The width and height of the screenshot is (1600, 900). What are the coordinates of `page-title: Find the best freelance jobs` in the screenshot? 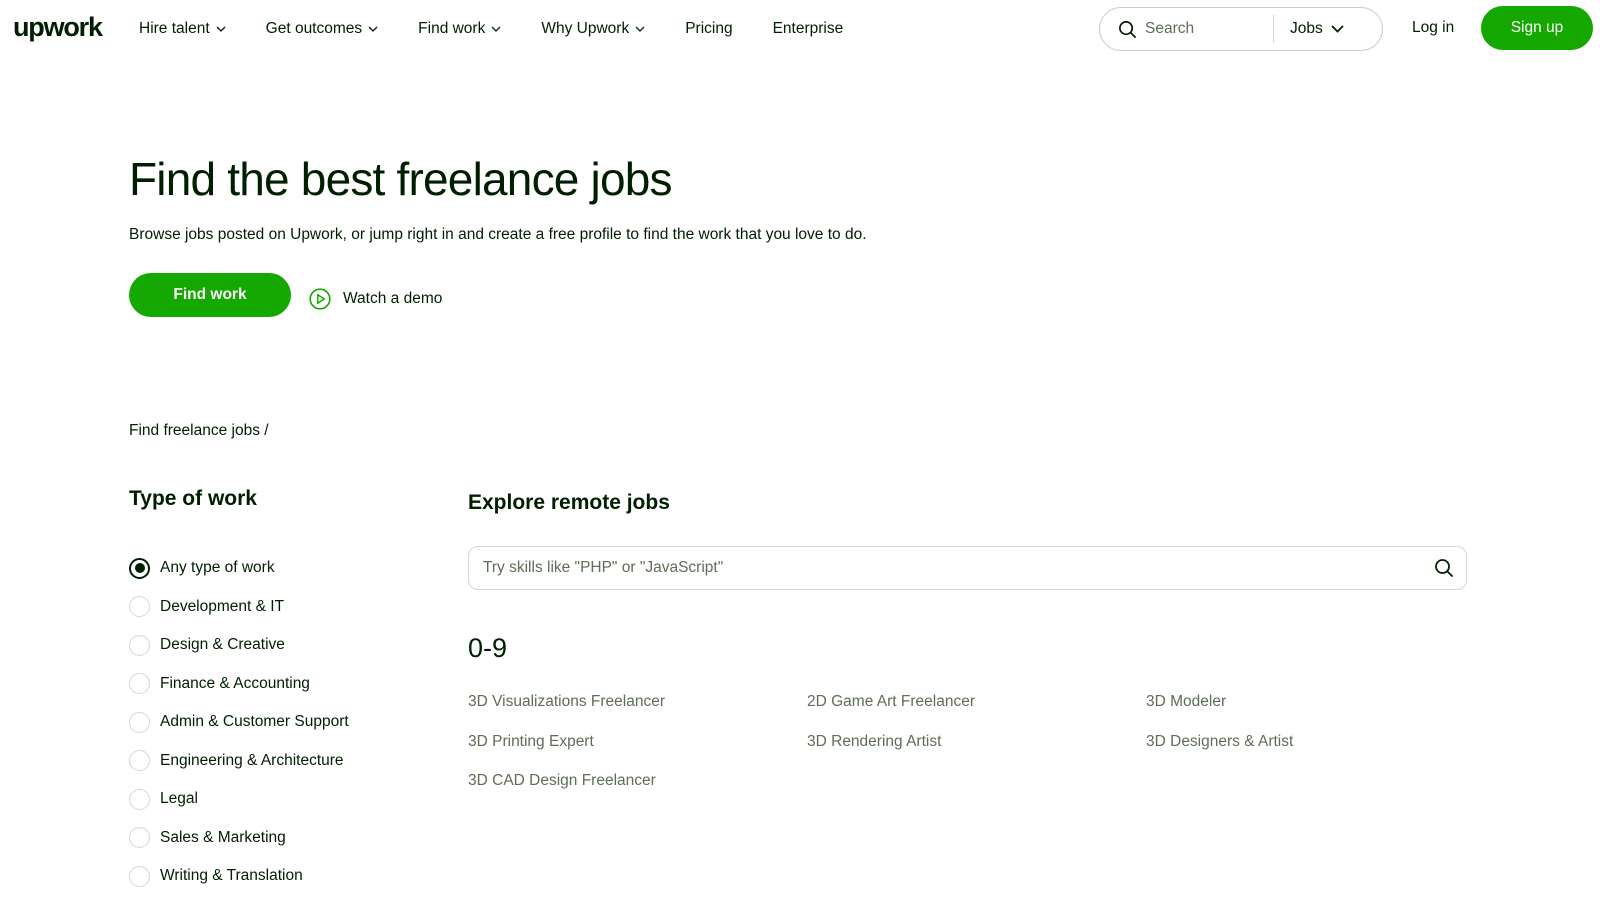 It's located at (401, 179).